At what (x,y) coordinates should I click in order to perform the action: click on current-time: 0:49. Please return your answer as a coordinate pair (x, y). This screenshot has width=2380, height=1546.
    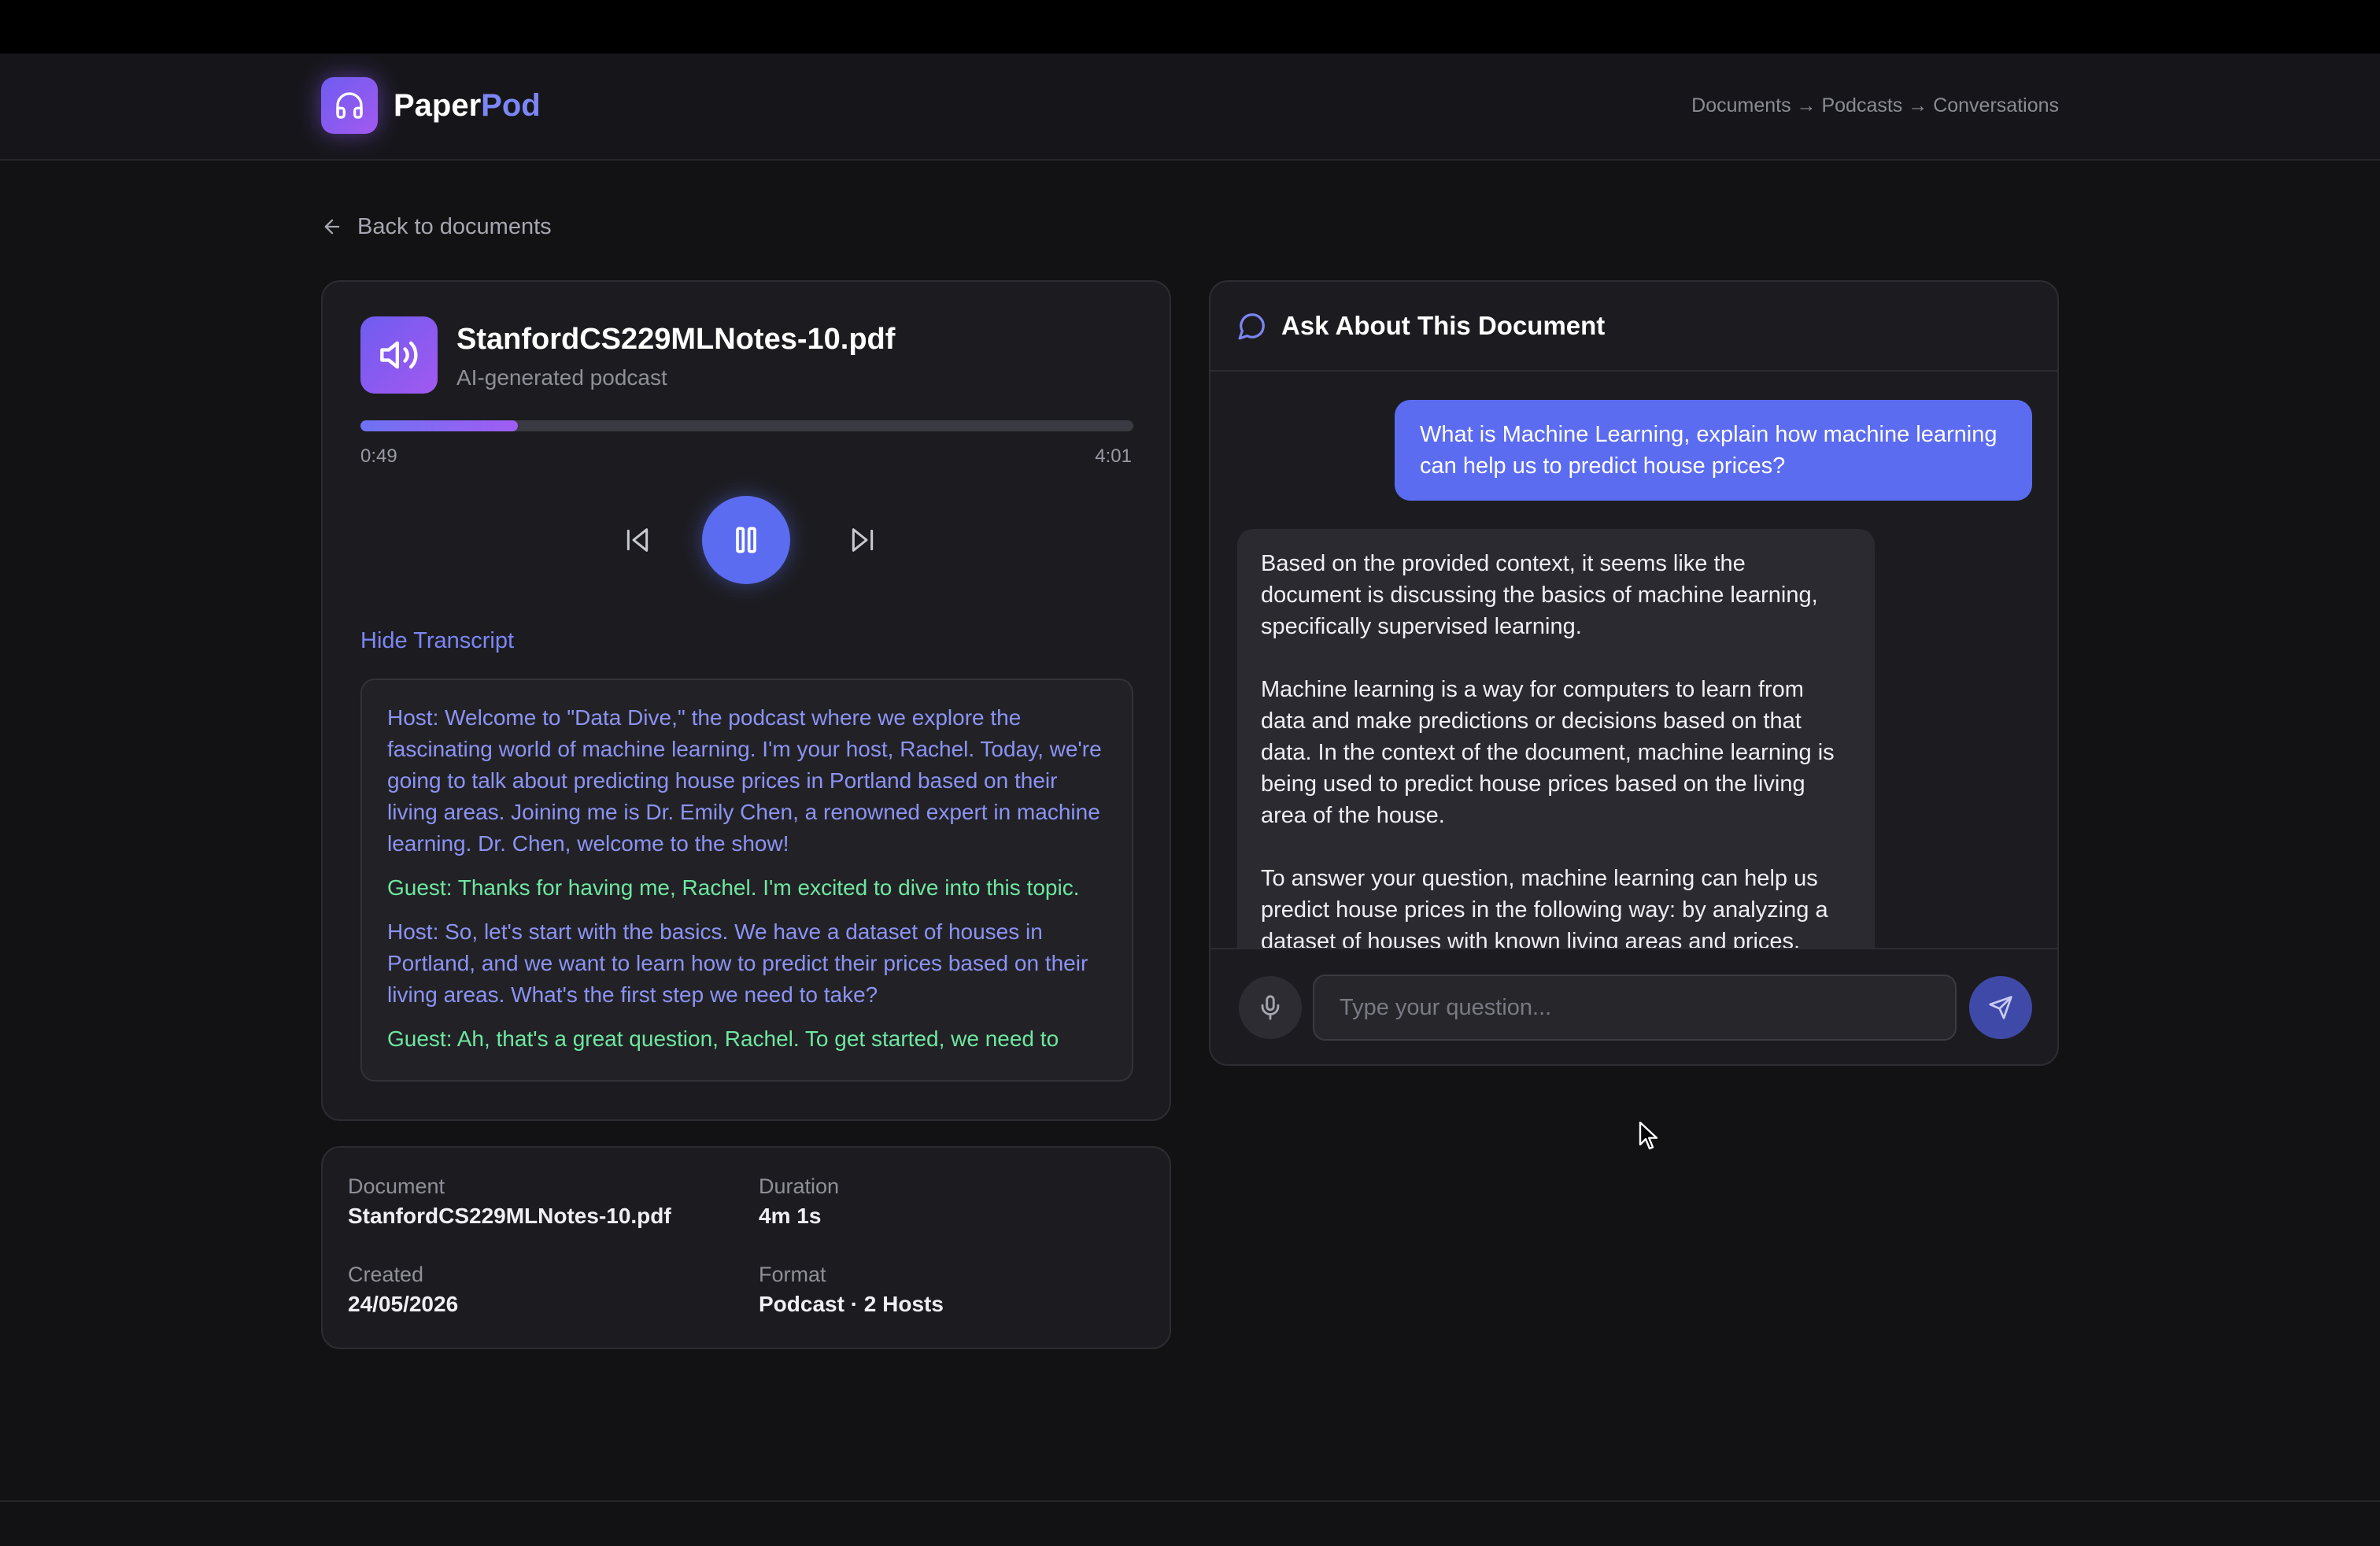
    Looking at the image, I should click on (378, 457).